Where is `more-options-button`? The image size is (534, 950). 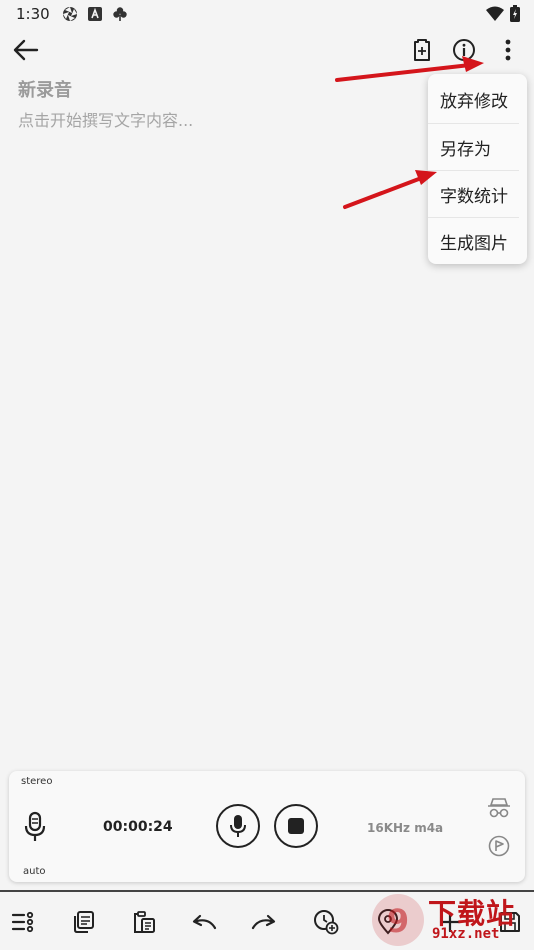 more-options-button is located at coordinates (508, 50).